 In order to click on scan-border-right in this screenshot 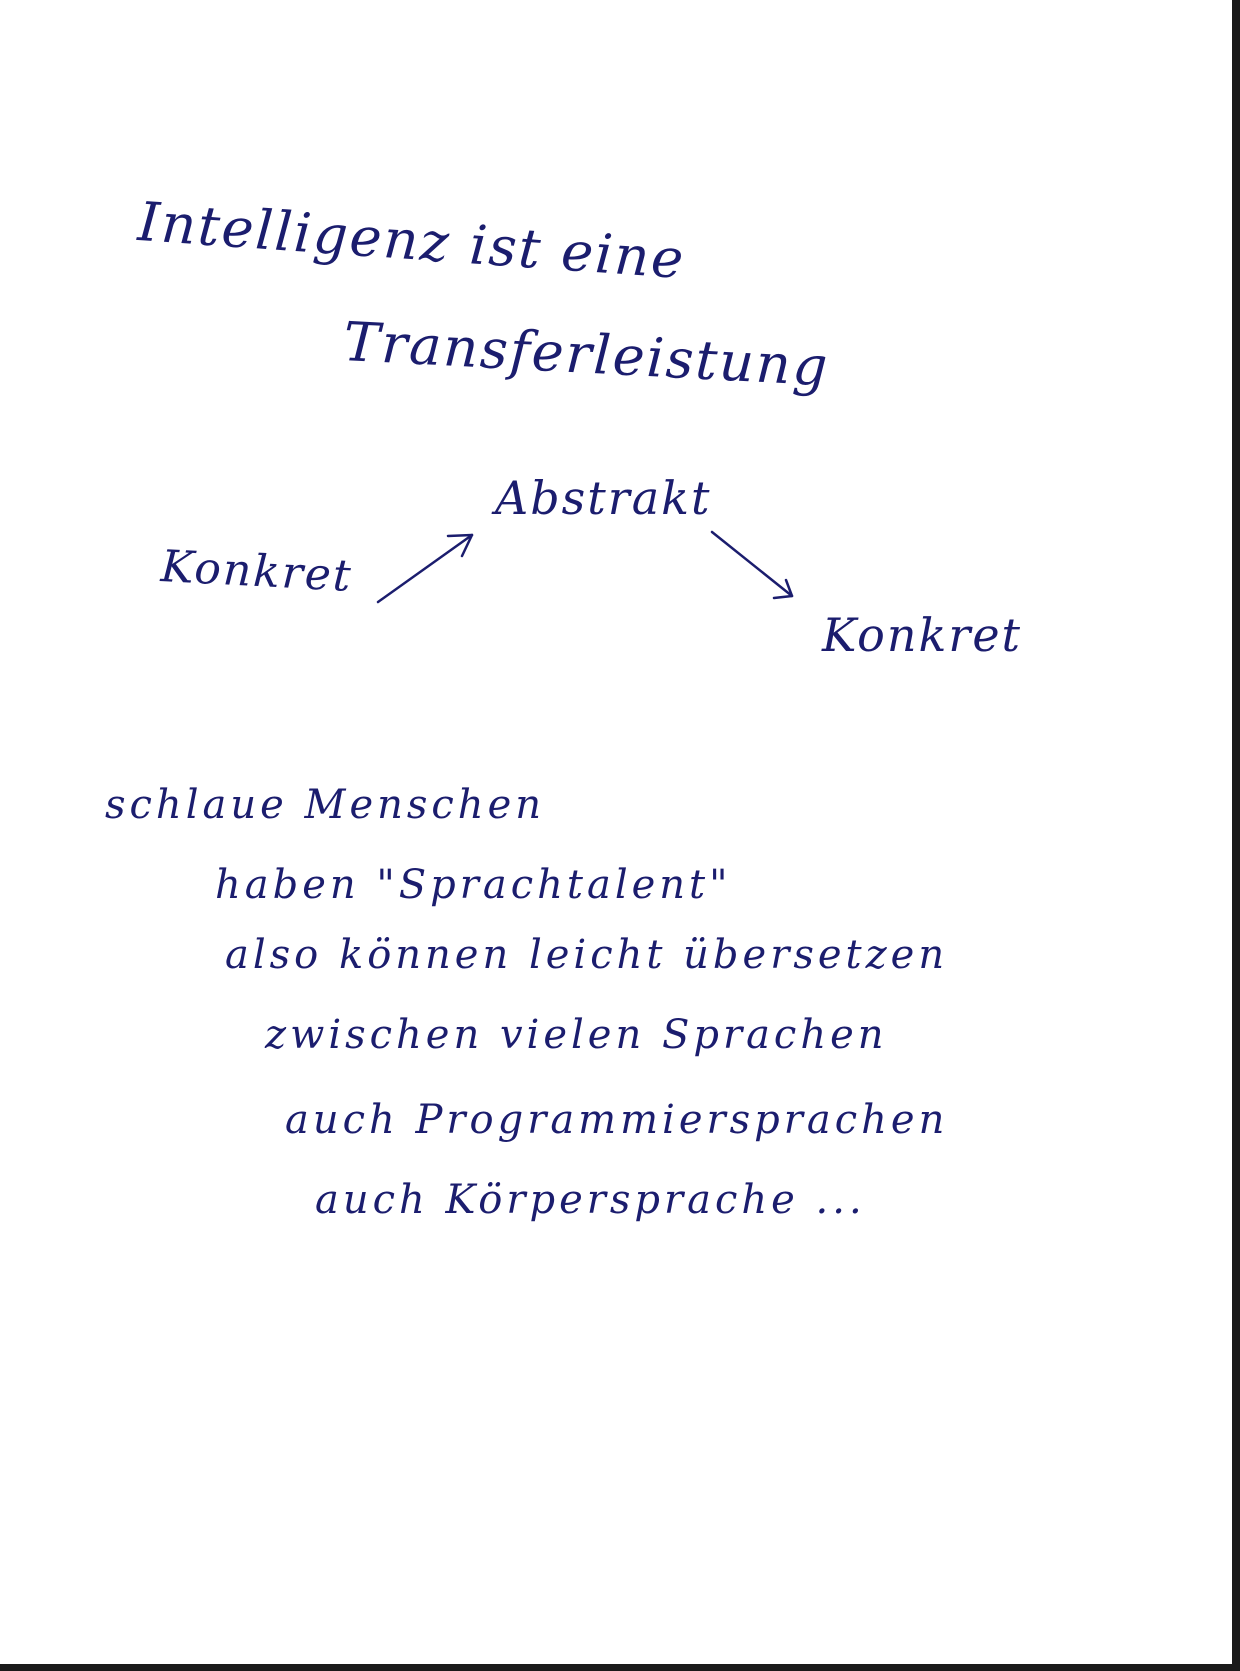, I will do `click(1236, 835)`.